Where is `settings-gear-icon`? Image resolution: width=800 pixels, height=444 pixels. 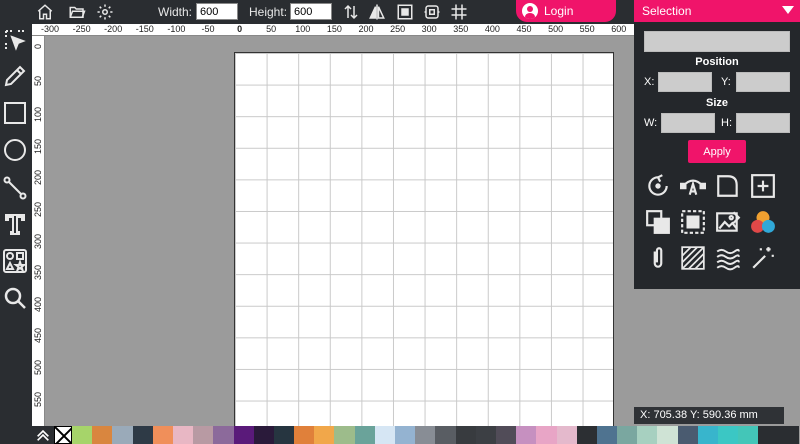 settings-gear-icon is located at coordinates (105, 12).